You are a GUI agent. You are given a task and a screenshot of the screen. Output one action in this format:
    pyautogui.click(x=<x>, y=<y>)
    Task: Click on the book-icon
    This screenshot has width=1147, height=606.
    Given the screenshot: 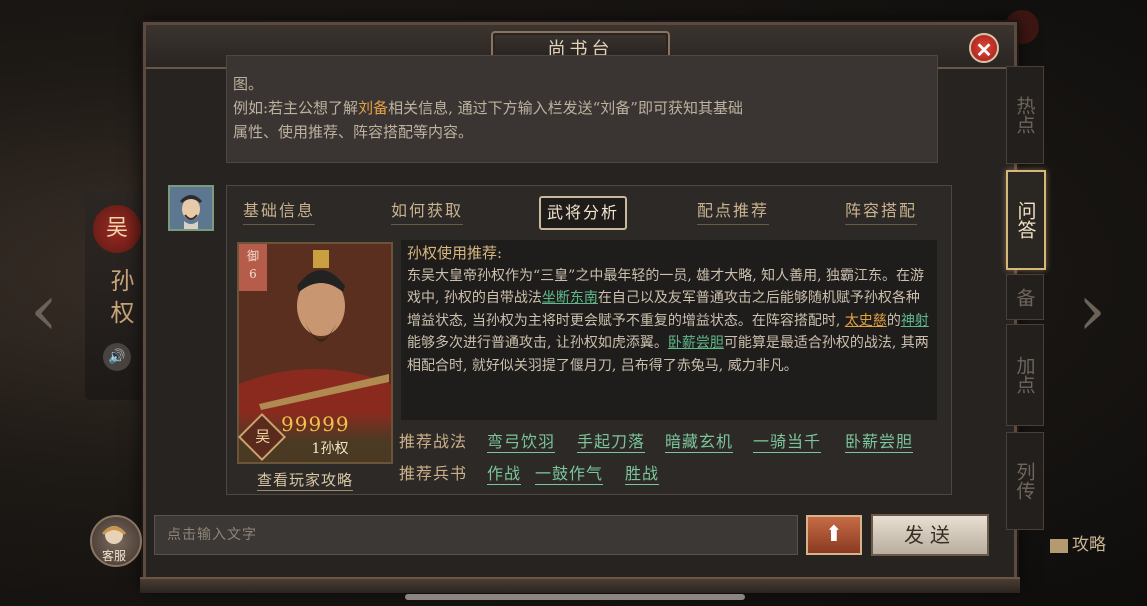 What is the action you would take?
    pyautogui.click(x=1059, y=545)
    